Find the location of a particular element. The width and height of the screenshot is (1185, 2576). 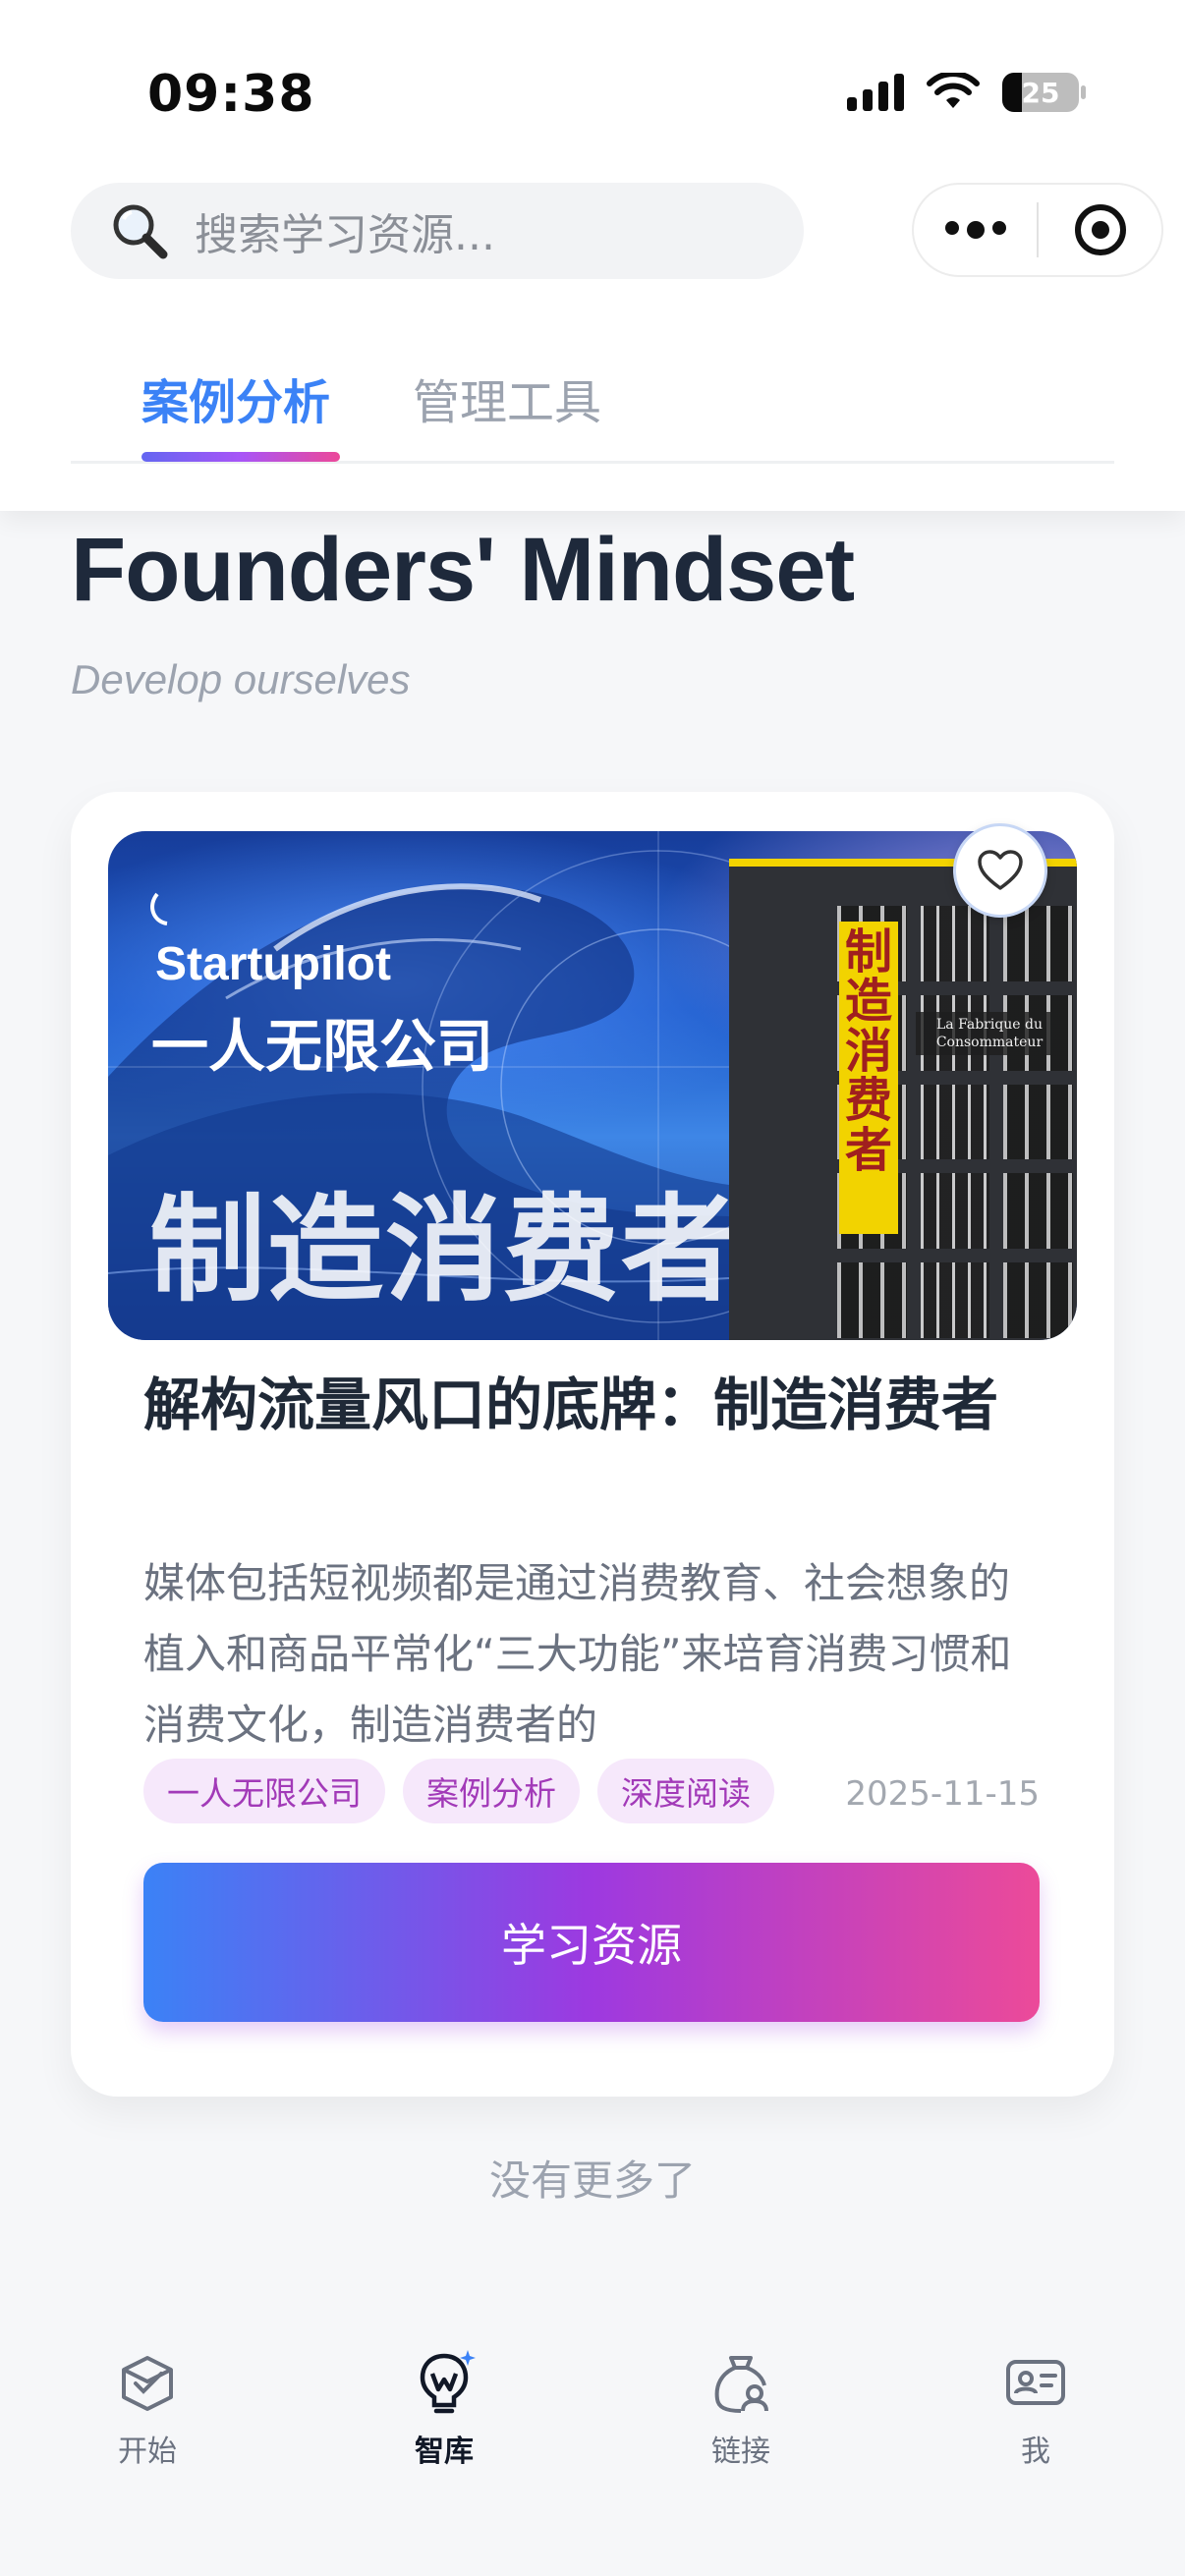

search-icon is located at coordinates (140, 231).